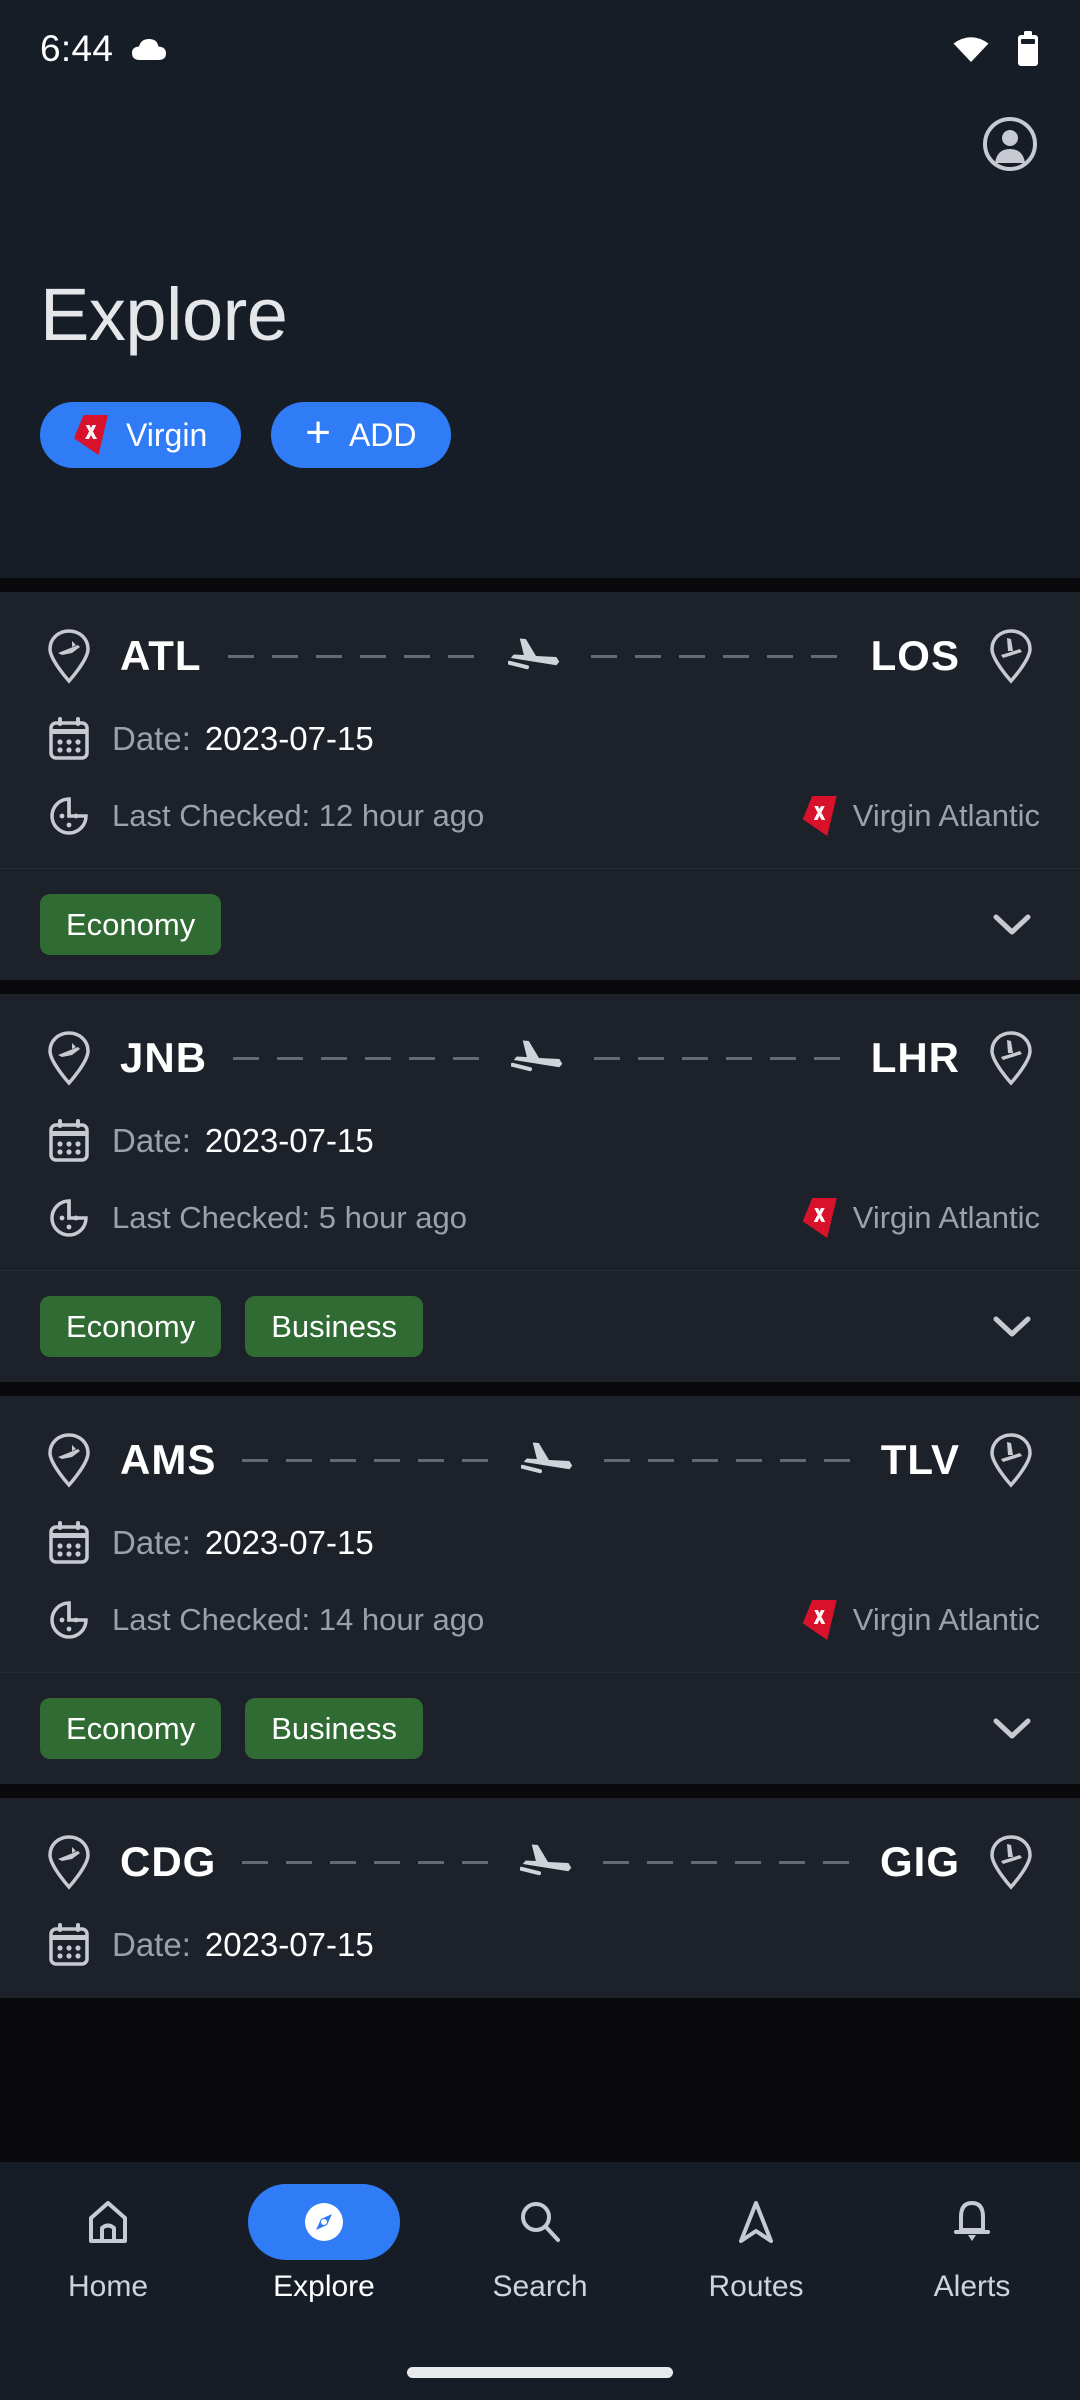 The height and width of the screenshot is (2400, 1080). What do you see at coordinates (971, 49) in the screenshot?
I see `wifi-icon` at bounding box center [971, 49].